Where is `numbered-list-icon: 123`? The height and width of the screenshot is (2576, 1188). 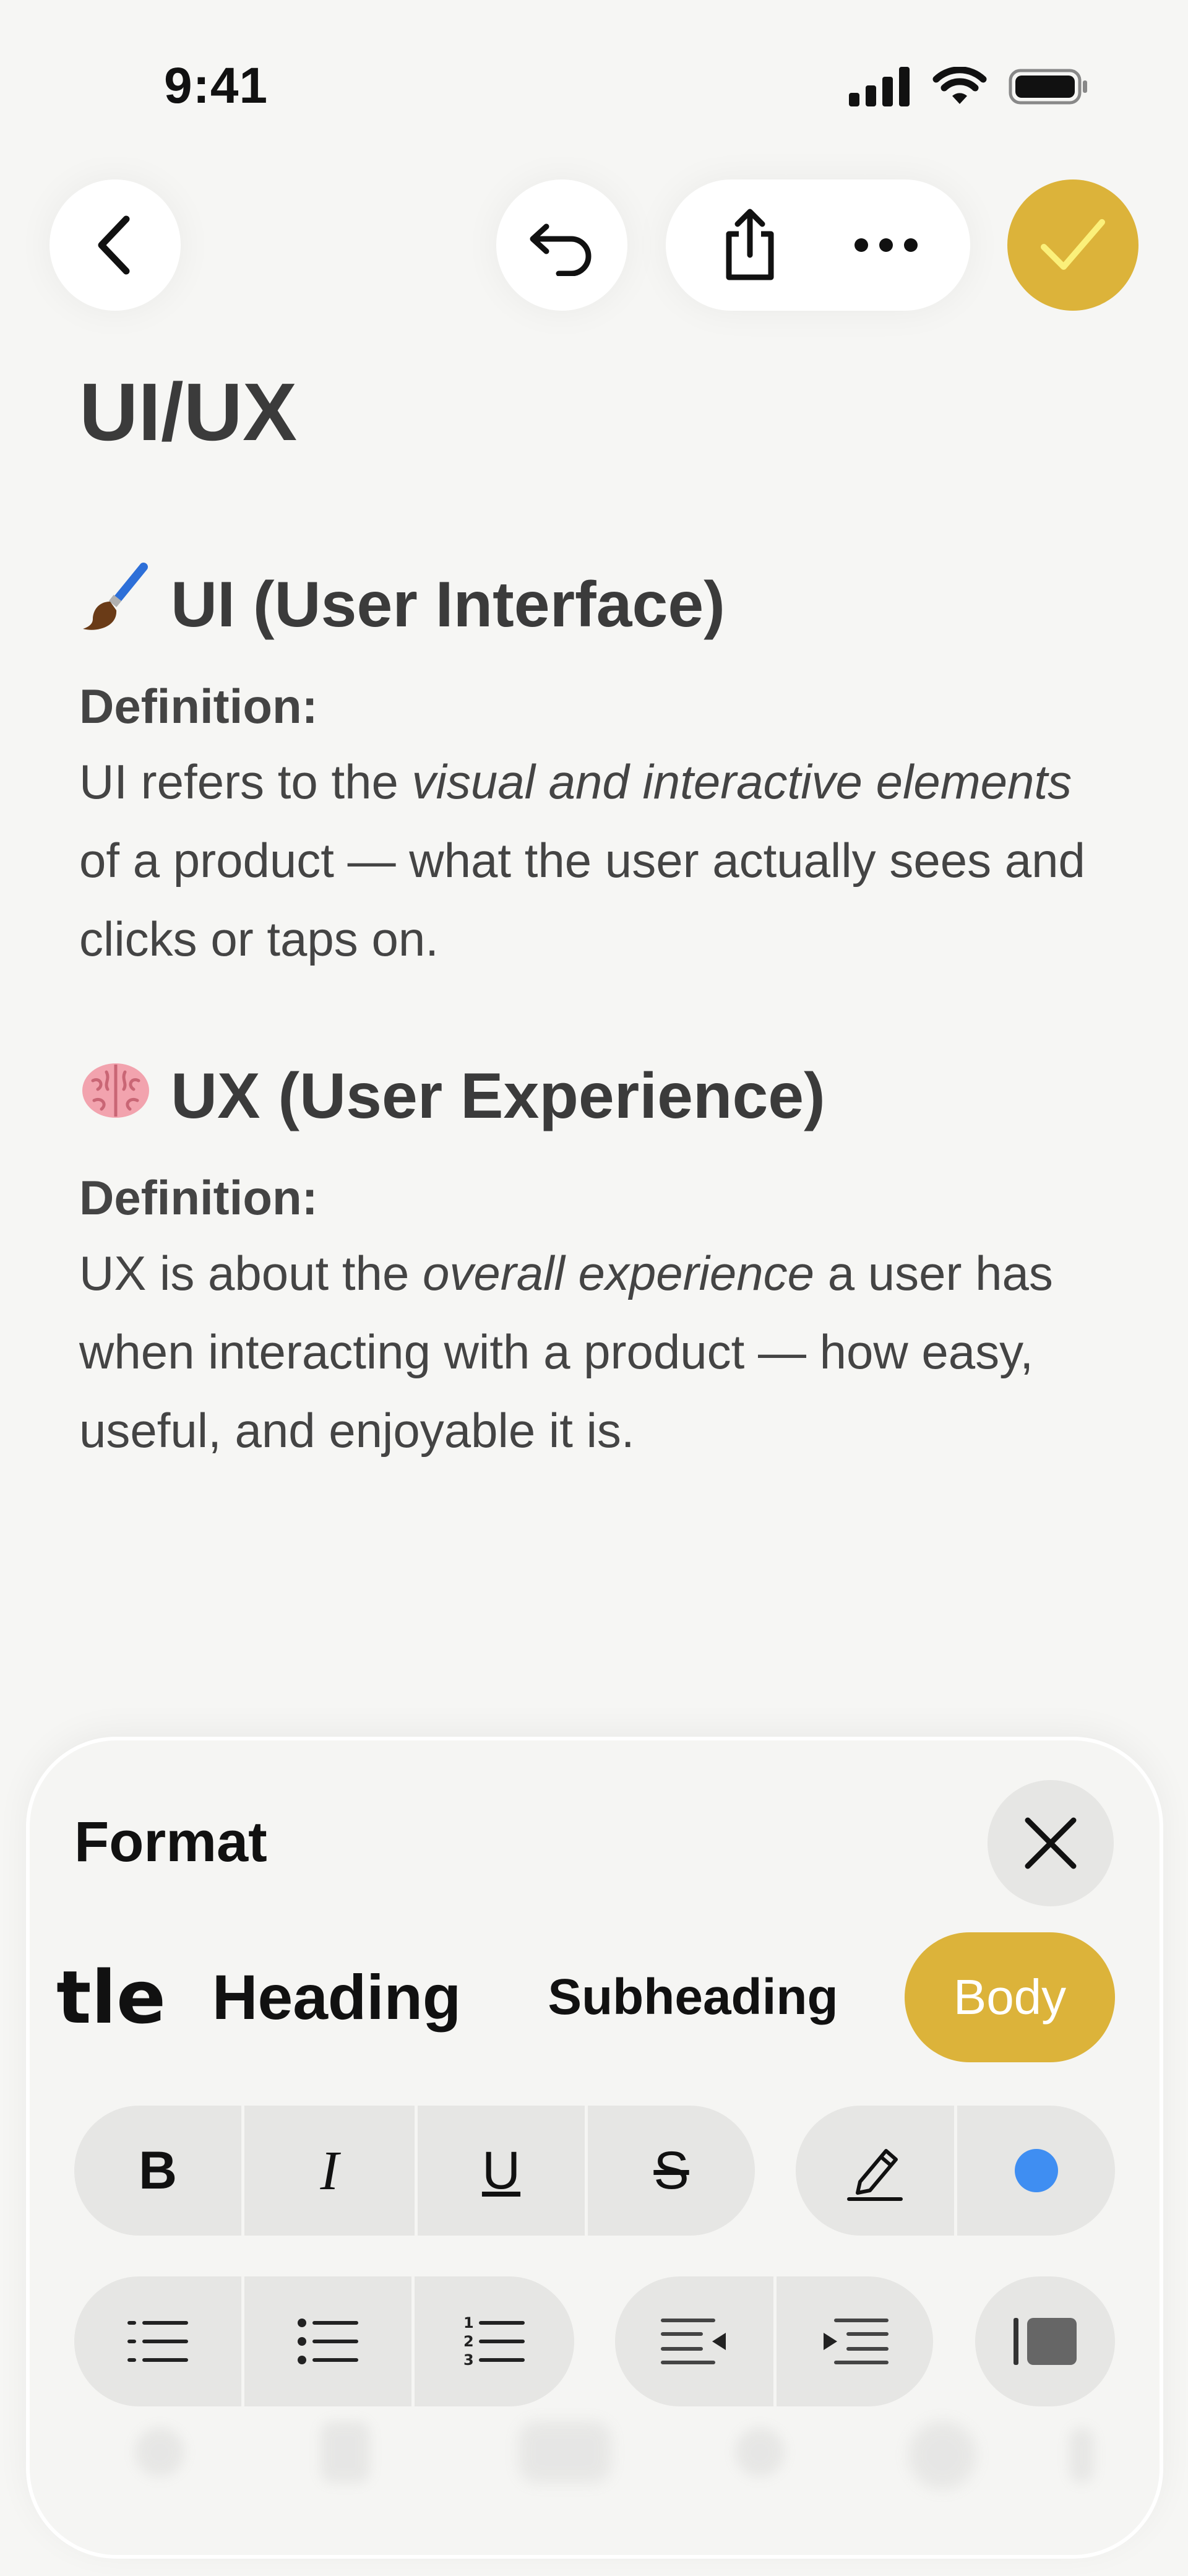 numbered-list-icon: 123 is located at coordinates (494, 2341).